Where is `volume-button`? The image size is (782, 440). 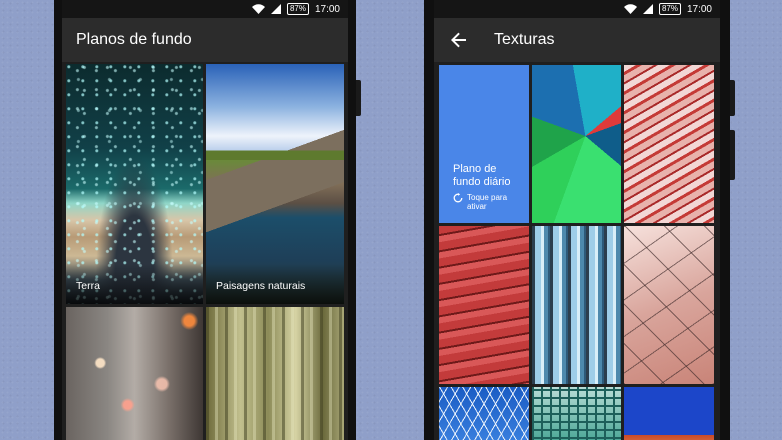 volume-button is located at coordinates (732, 155).